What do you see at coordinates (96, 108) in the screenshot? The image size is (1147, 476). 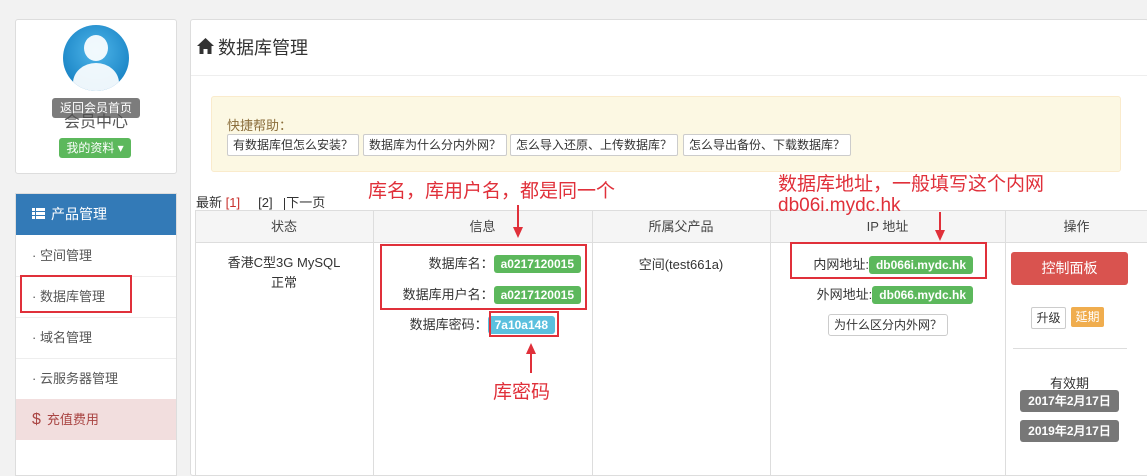 I see `back-home-tooltip: 返回会员首页` at bounding box center [96, 108].